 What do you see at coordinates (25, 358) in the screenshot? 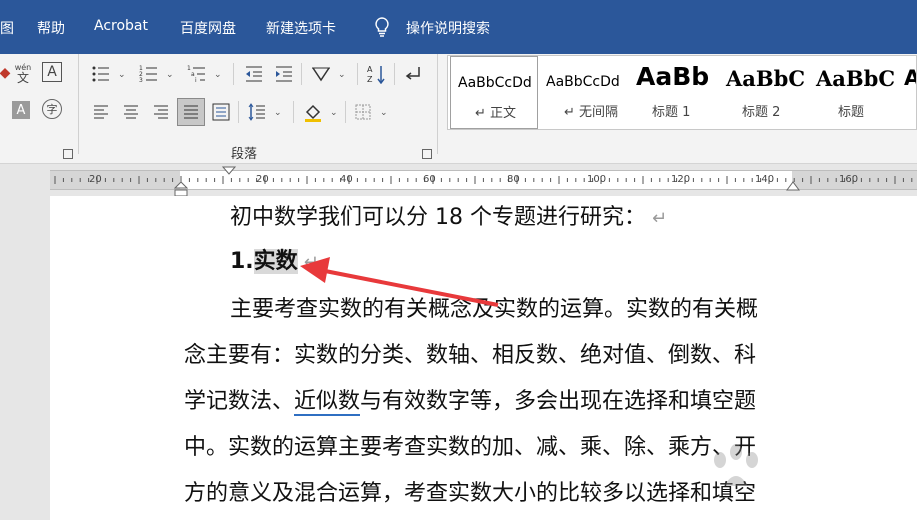
I see `document-gutter` at bounding box center [25, 358].